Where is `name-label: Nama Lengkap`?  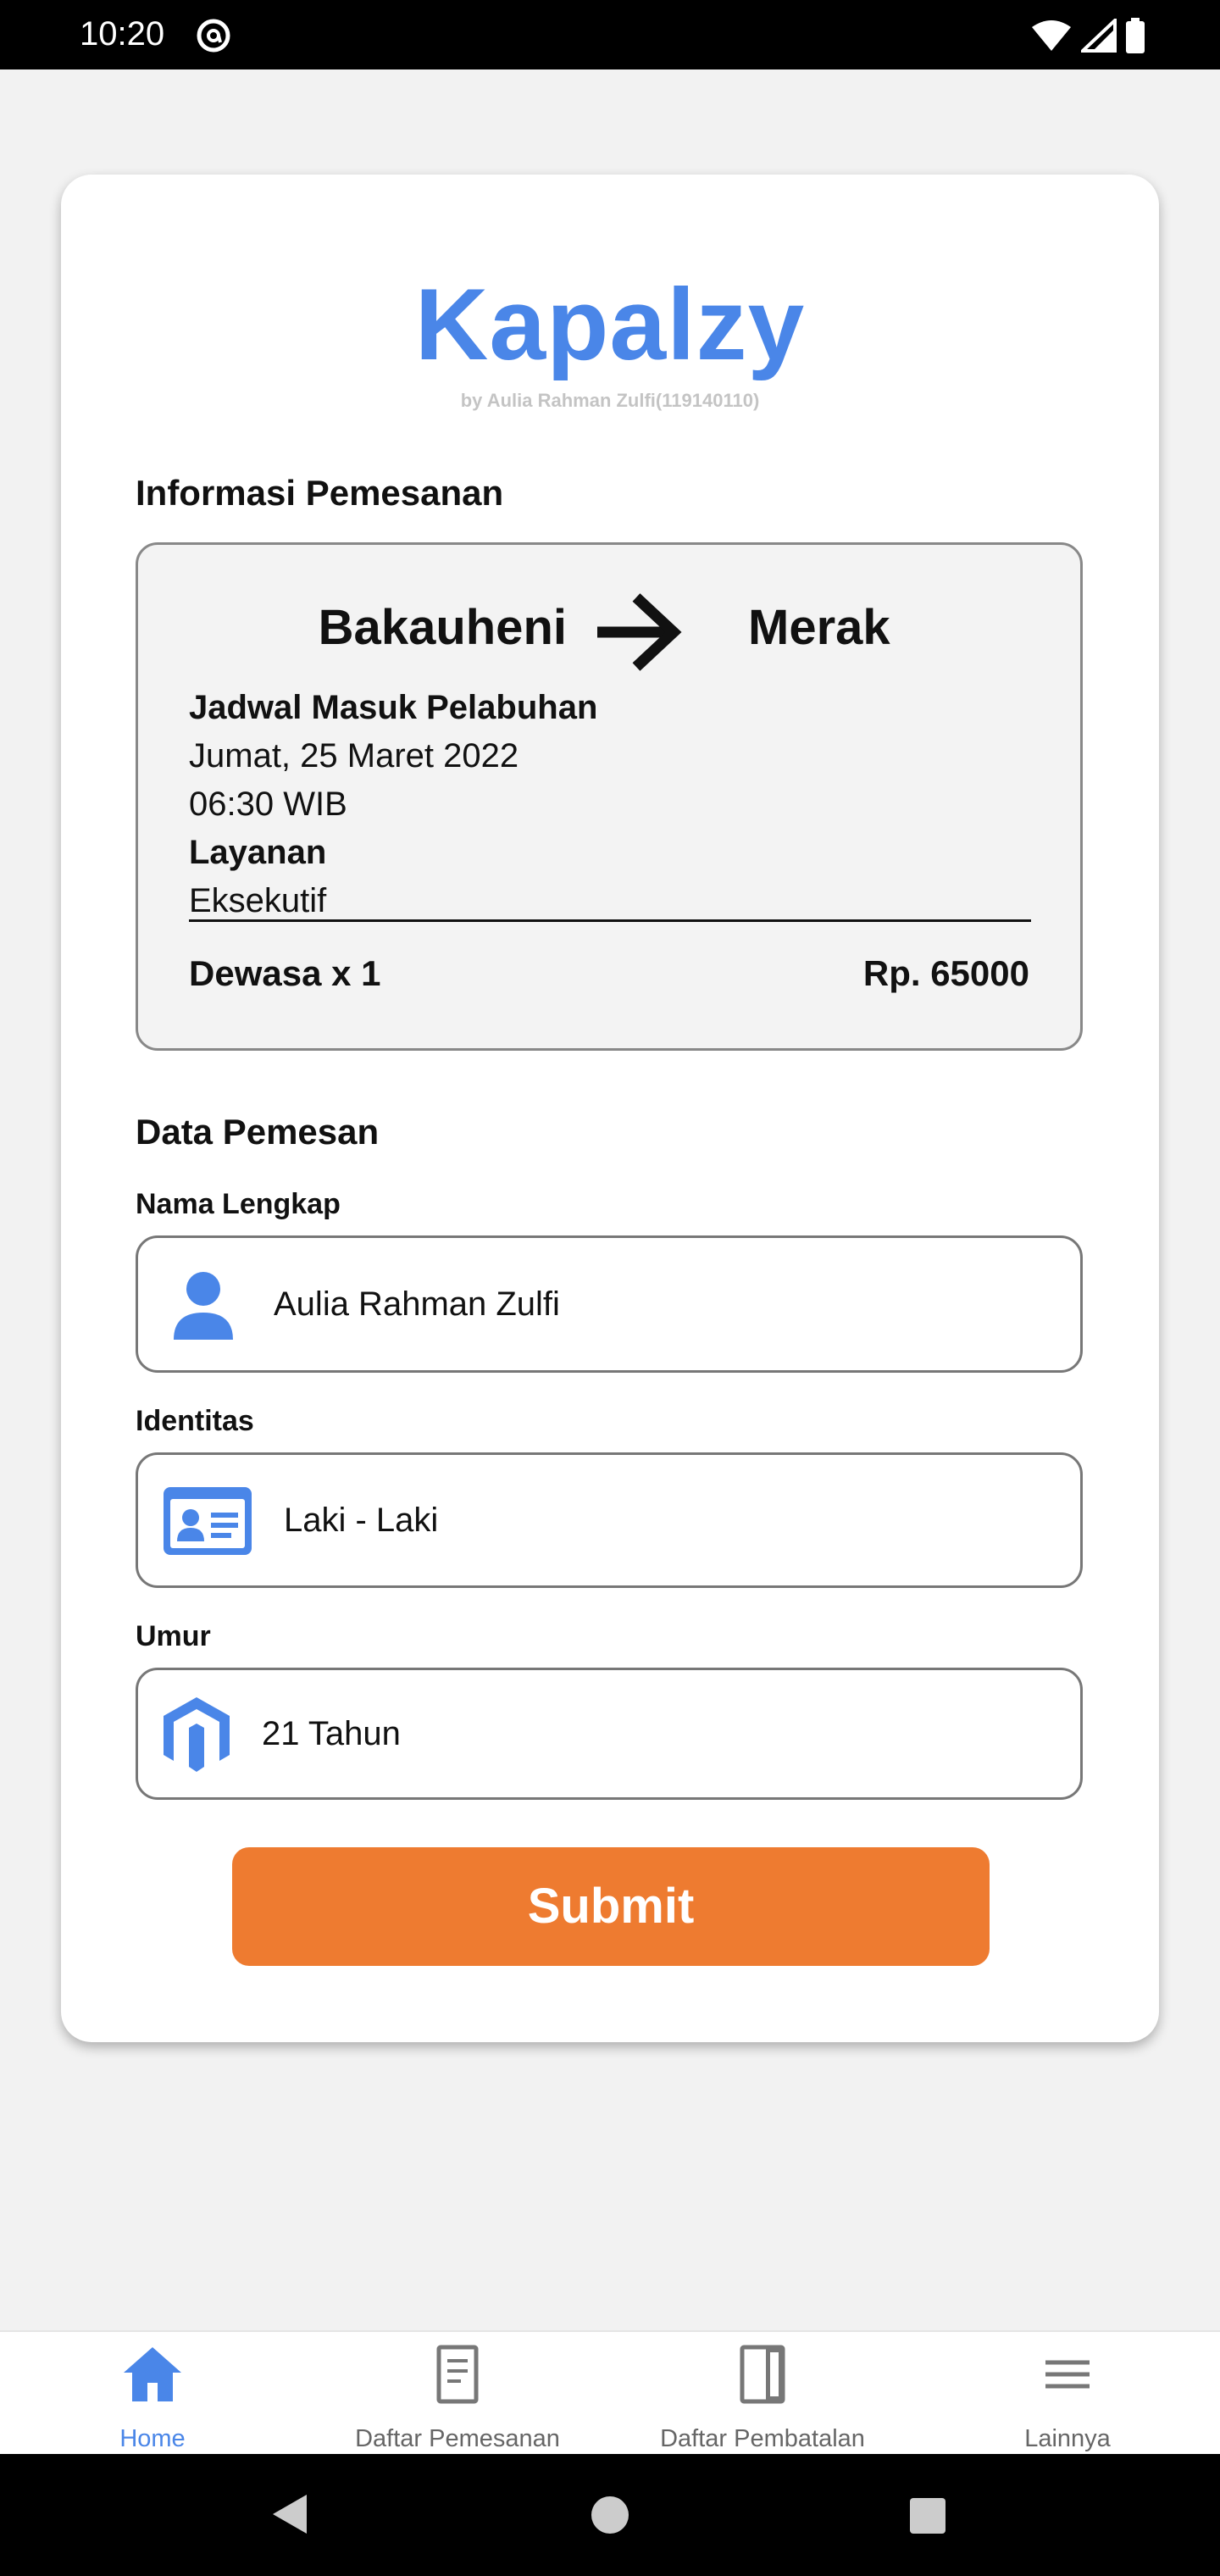 name-label: Nama Lengkap is located at coordinates (238, 1204).